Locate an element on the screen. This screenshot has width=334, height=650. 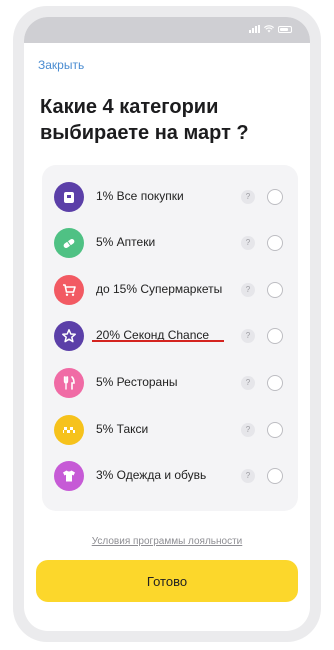
option-taxi: 5% Такси ? is located at coordinates (170, 430).